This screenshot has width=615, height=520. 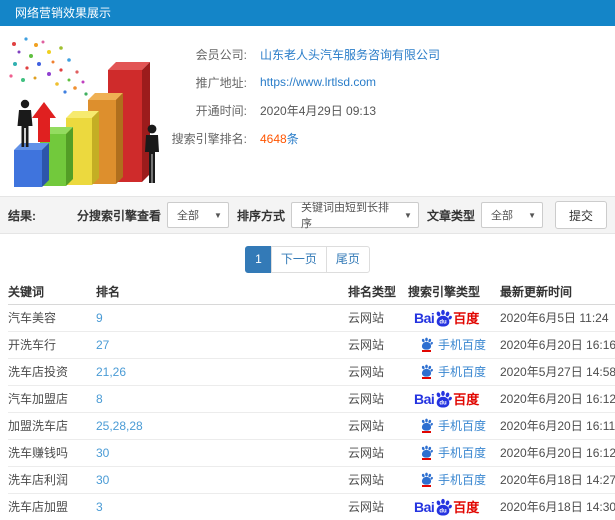 I want to click on sort-select-value: 关键词由短到长排序, so click(x=344, y=216).